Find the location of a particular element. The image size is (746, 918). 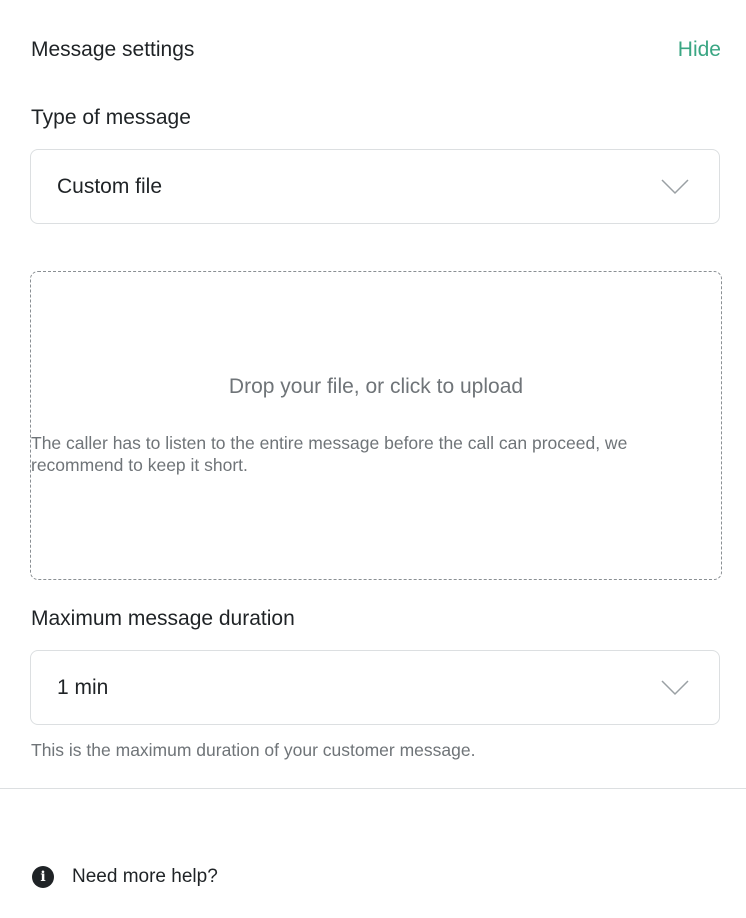

message-type-label: Type of message is located at coordinates (111, 117).